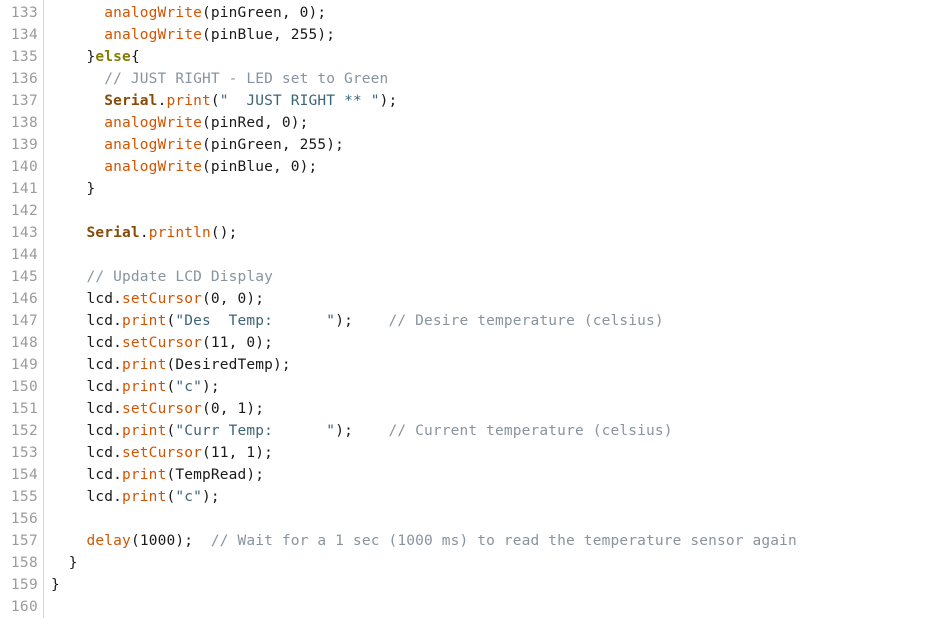  What do you see at coordinates (494, 277) in the screenshot?
I see `code-line: // Update LCD Display` at bounding box center [494, 277].